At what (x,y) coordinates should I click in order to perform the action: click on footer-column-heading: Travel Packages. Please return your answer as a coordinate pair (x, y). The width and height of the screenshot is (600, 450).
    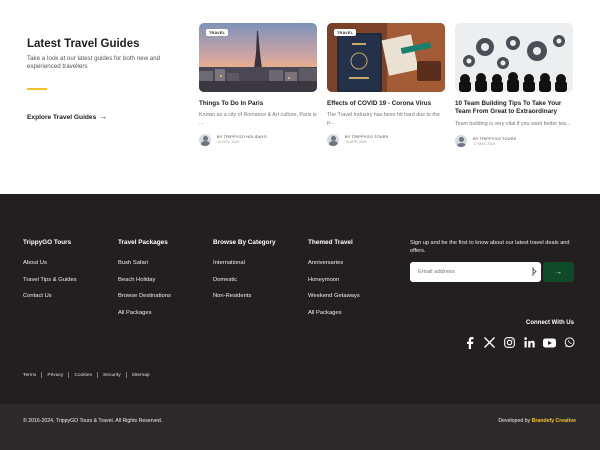
    Looking at the image, I should click on (143, 242).